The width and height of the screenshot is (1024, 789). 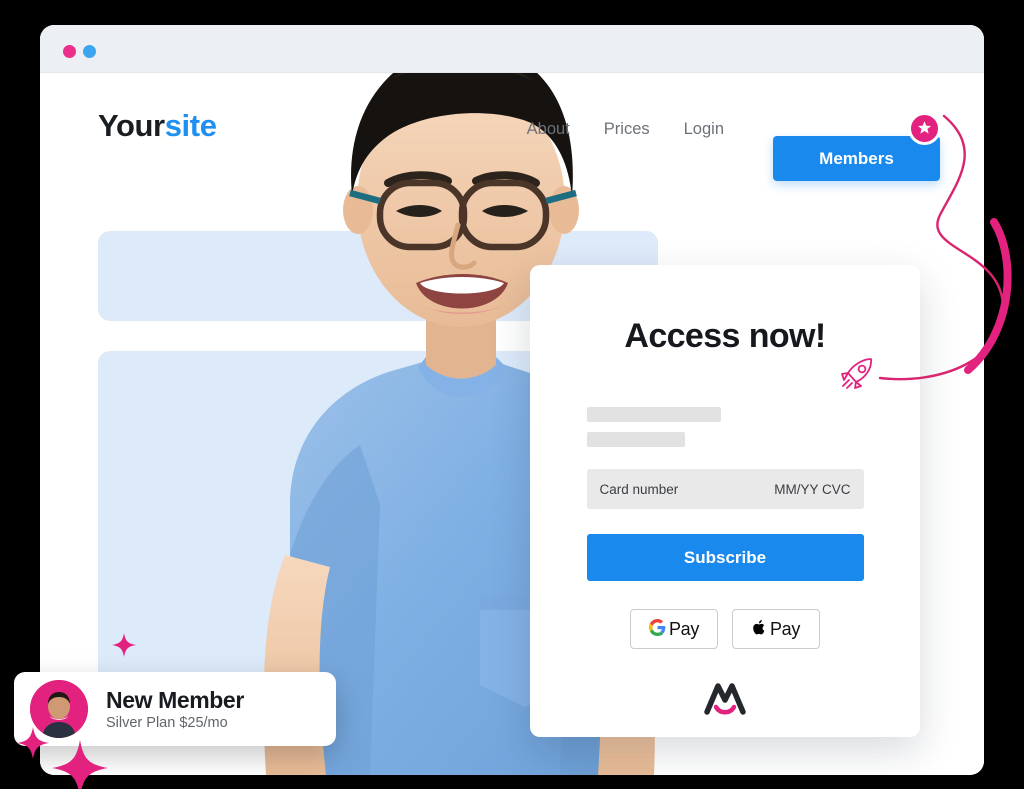 I want to click on google-g-icon, so click(x=657, y=629).